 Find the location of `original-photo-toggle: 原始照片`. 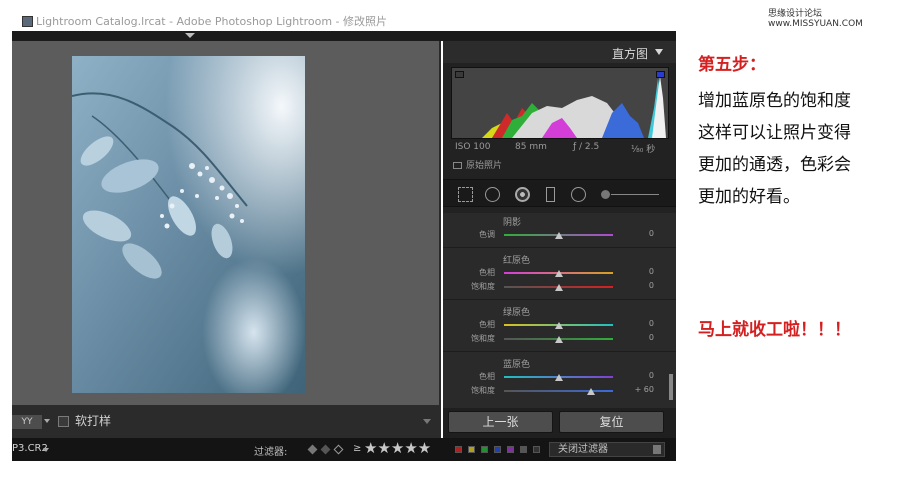

original-photo-toggle: 原始照片 is located at coordinates (477, 166).